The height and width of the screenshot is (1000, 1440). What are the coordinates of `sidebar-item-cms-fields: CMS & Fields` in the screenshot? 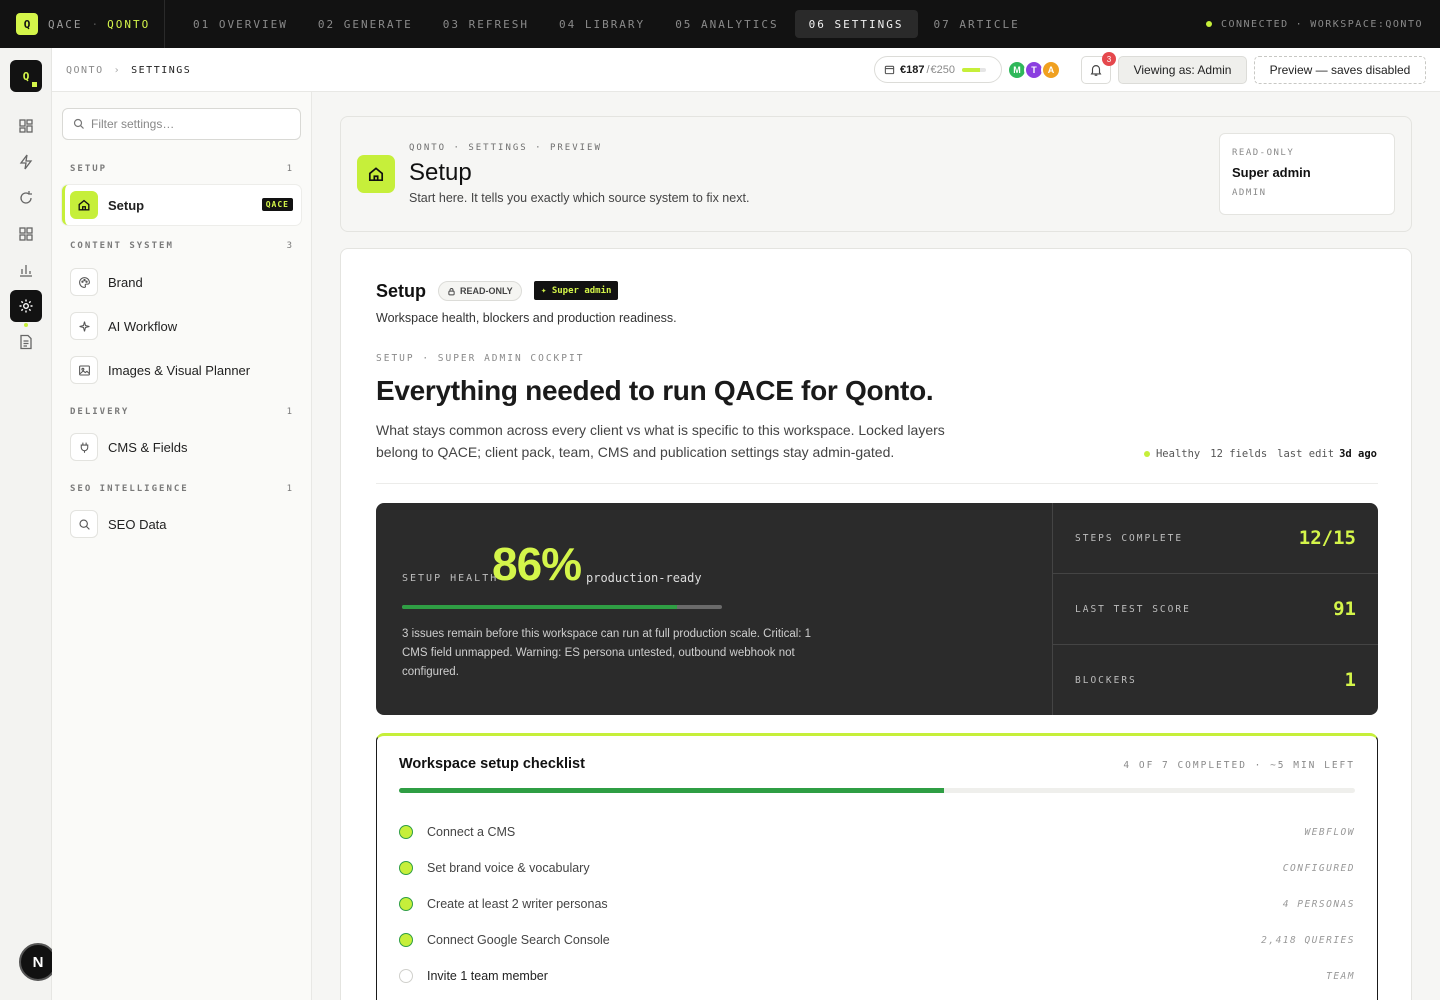 It's located at (181, 447).